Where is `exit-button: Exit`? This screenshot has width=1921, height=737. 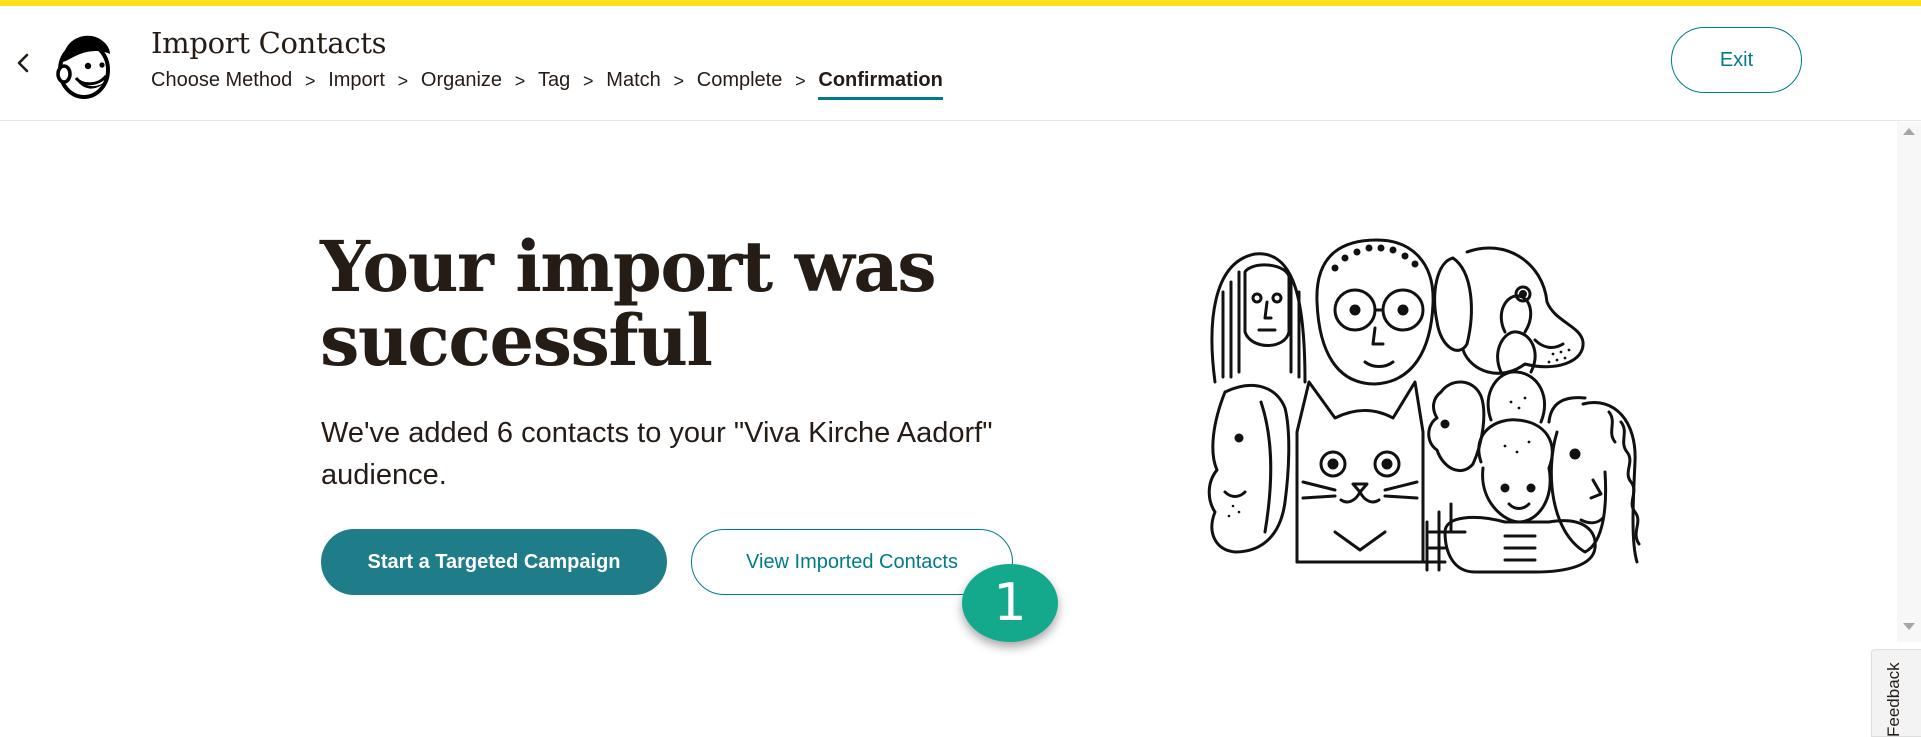 exit-button: Exit is located at coordinates (1736, 60).